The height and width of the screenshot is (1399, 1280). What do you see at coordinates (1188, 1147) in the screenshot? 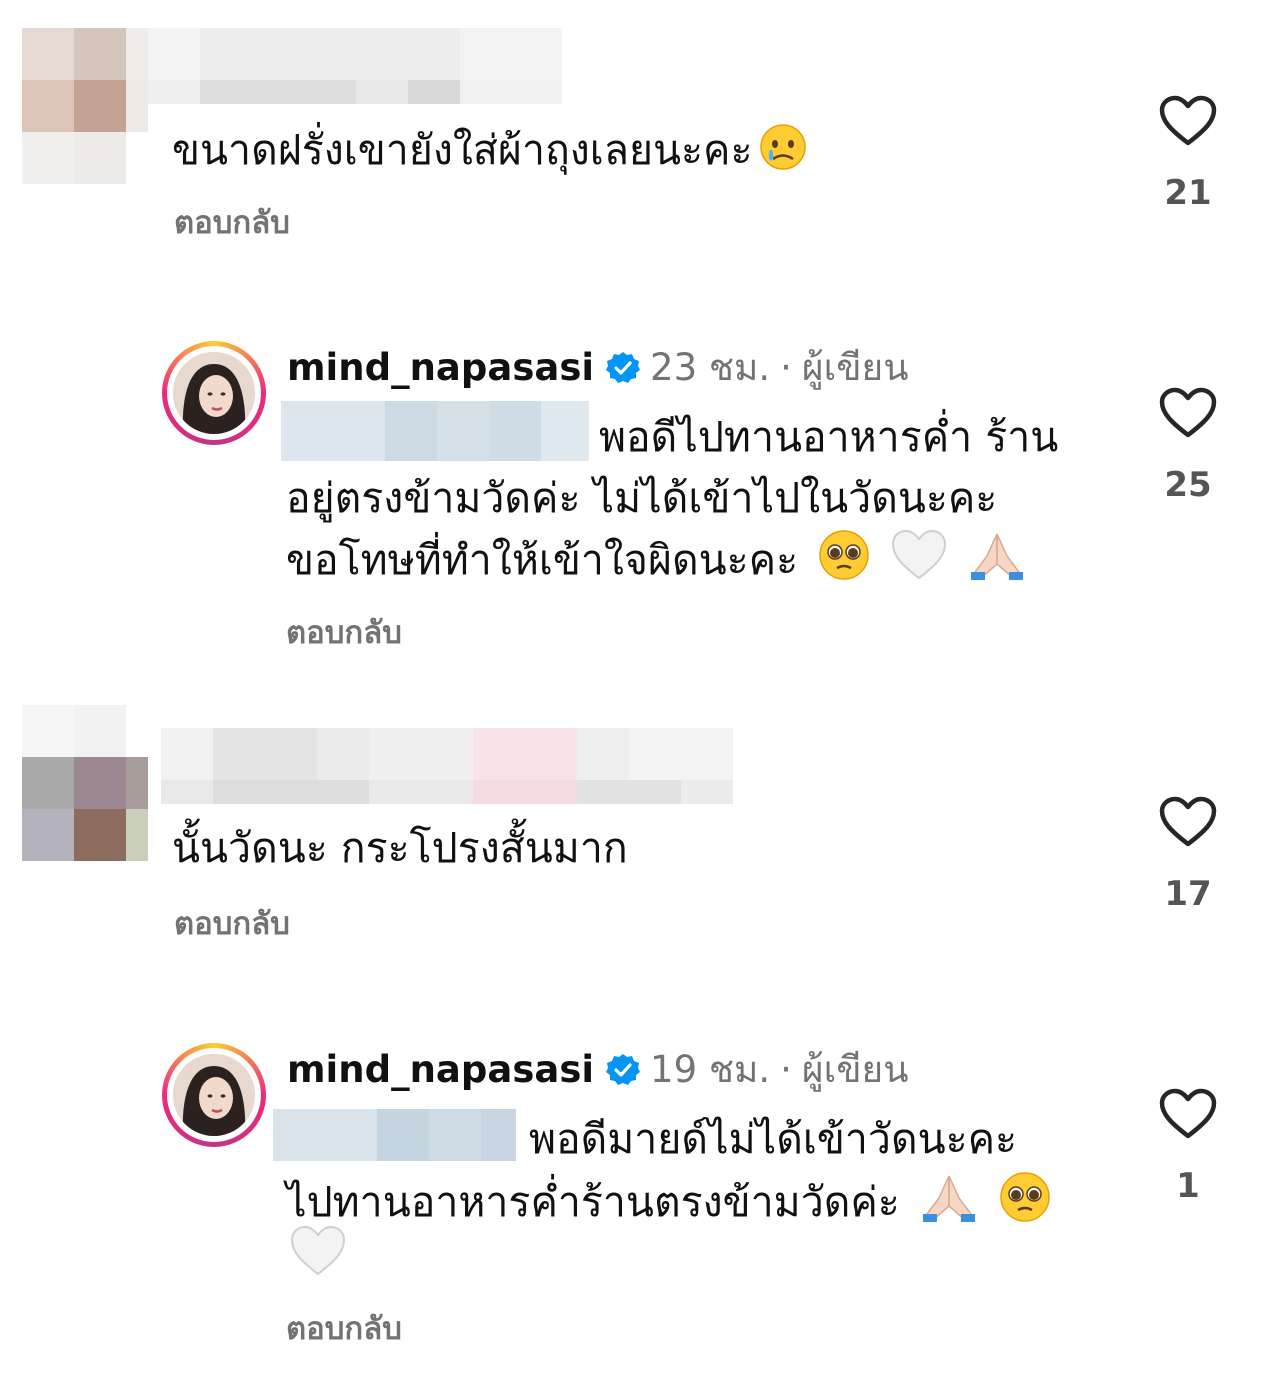
I see `like-button: 1` at bounding box center [1188, 1147].